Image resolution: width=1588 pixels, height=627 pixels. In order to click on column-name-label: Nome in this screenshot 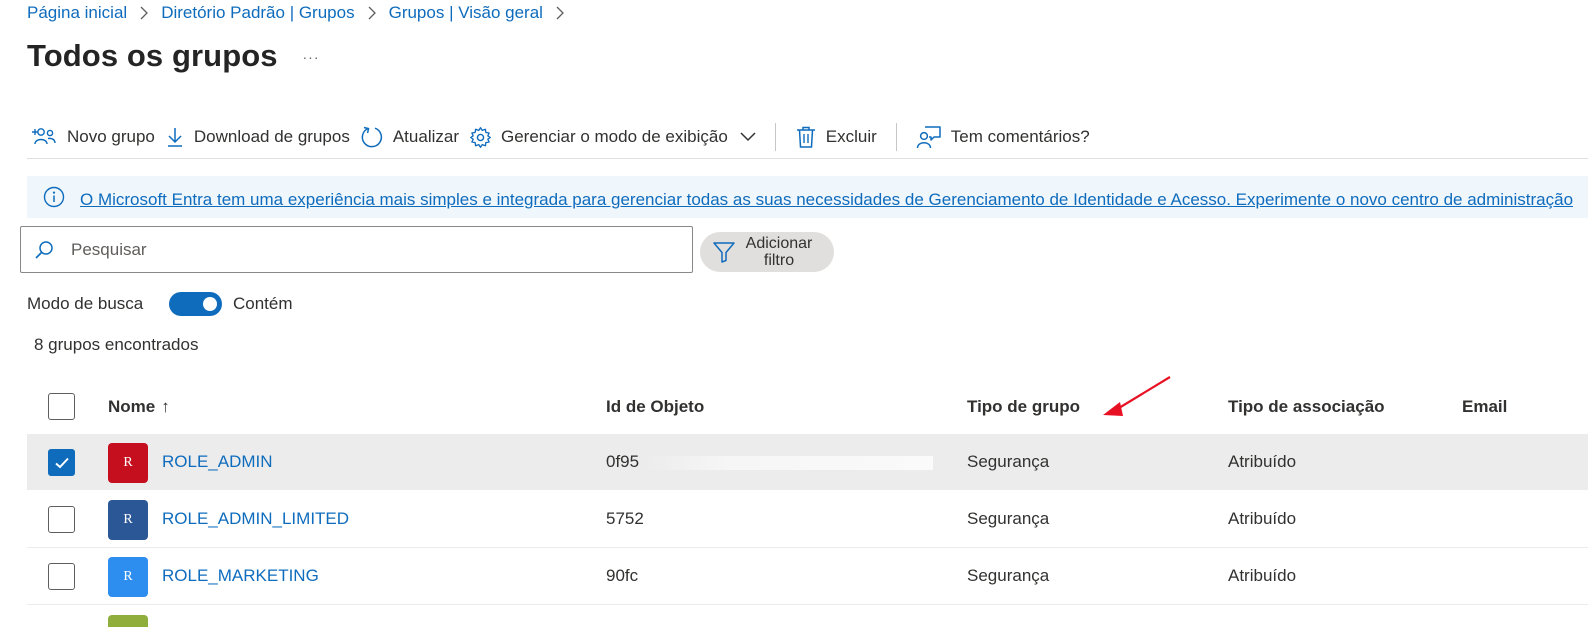, I will do `click(132, 406)`.